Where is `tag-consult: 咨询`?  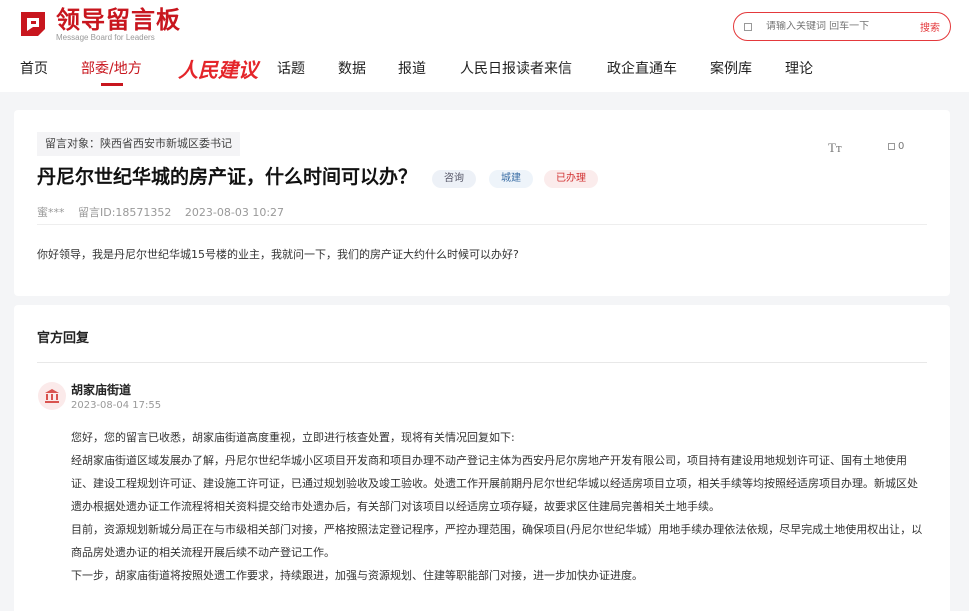 tag-consult: 咨询 is located at coordinates (454, 179).